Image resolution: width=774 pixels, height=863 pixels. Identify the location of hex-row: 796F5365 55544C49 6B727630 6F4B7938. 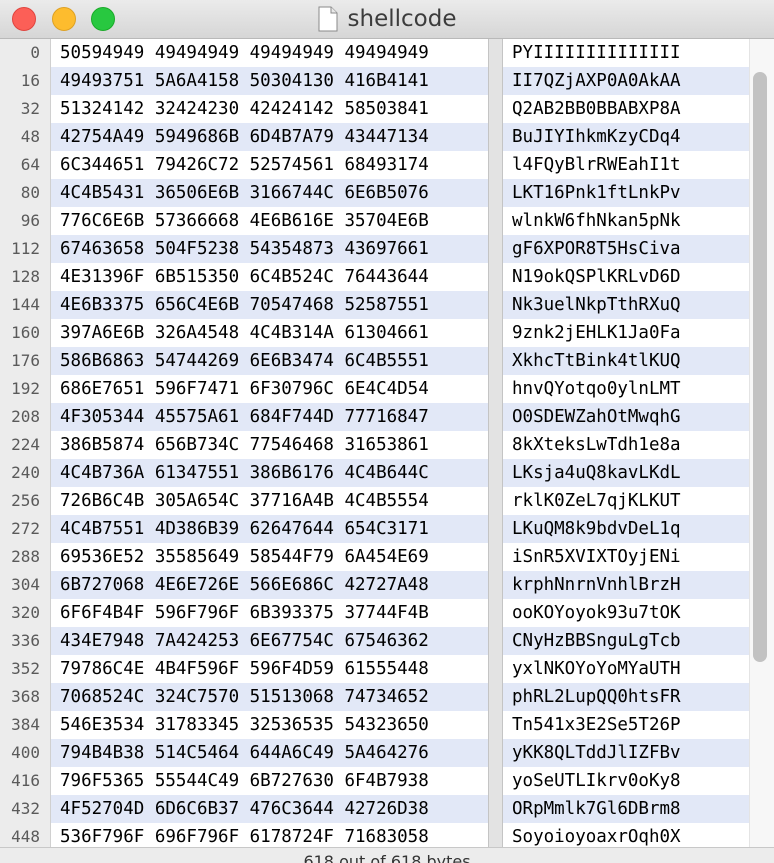
(269, 781).